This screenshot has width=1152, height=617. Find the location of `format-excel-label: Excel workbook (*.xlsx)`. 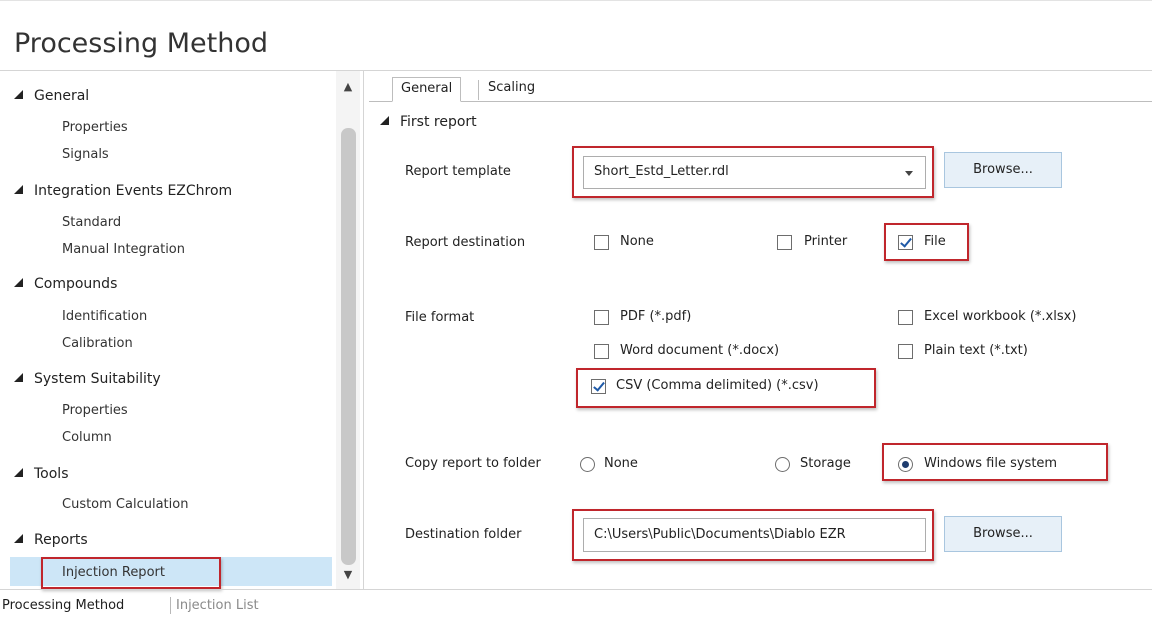

format-excel-label: Excel workbook (*.xlsx) is located at coordinates (1000, 316).